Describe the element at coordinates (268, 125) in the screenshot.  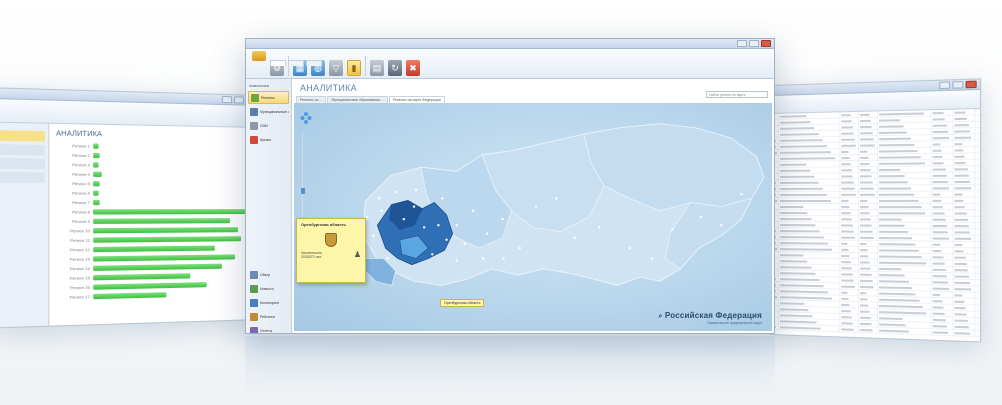
I see `sidebar-item: СМИ` at that location.